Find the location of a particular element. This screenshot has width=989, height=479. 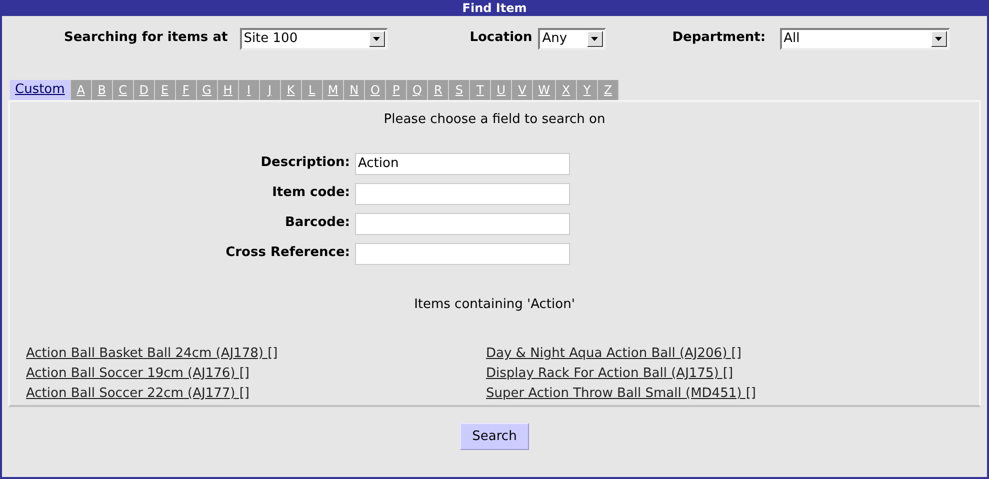

results-heading: Items containing 'Action' is located at coordinates (494, 305).